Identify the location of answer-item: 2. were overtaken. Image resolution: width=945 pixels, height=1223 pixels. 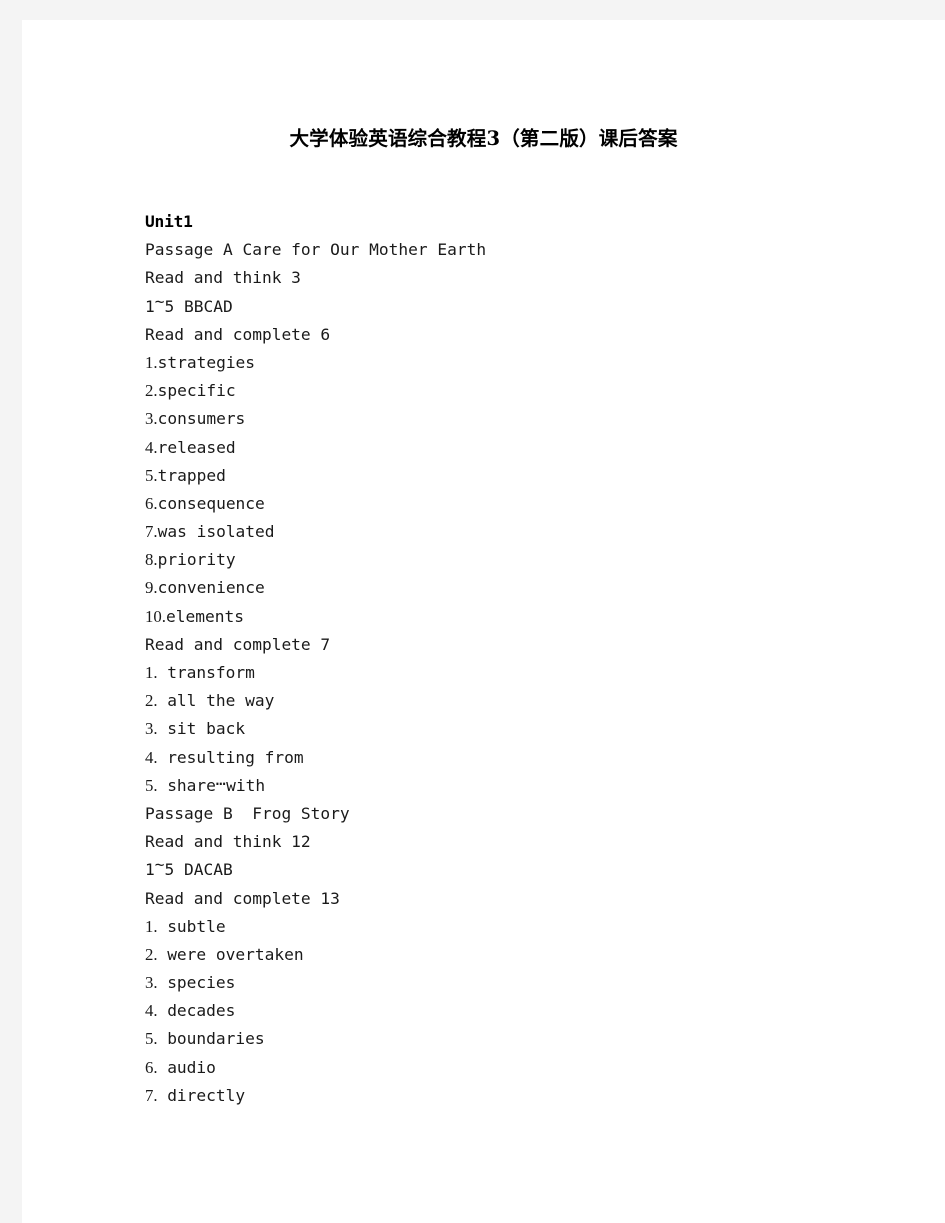
(525, 955).